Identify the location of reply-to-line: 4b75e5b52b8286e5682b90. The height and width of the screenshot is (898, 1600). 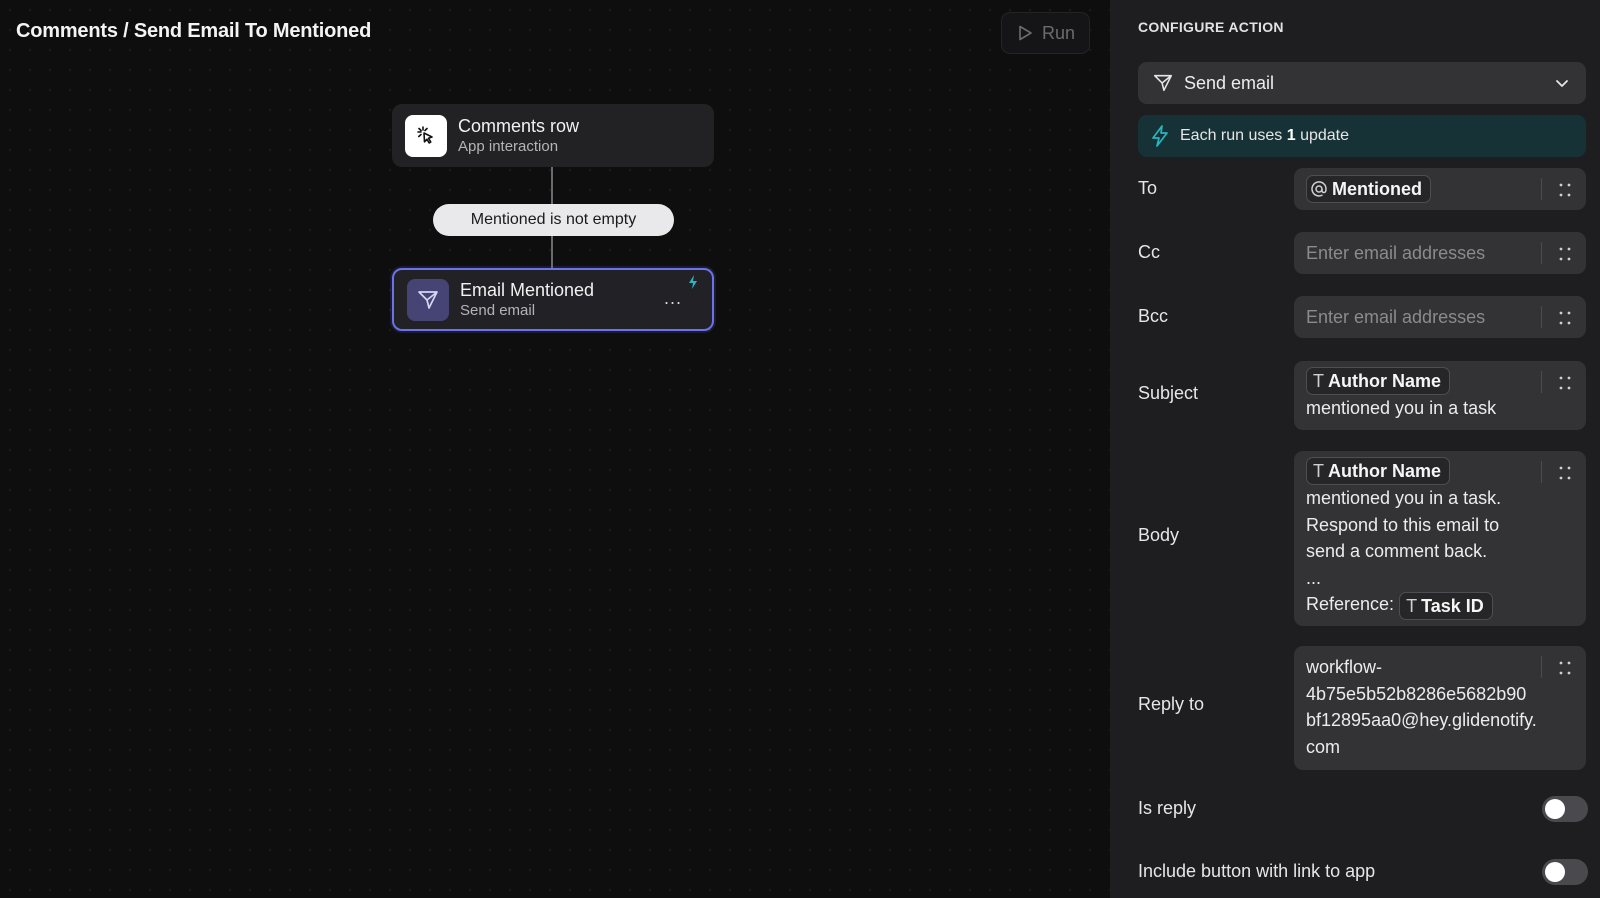
(1416, 693).